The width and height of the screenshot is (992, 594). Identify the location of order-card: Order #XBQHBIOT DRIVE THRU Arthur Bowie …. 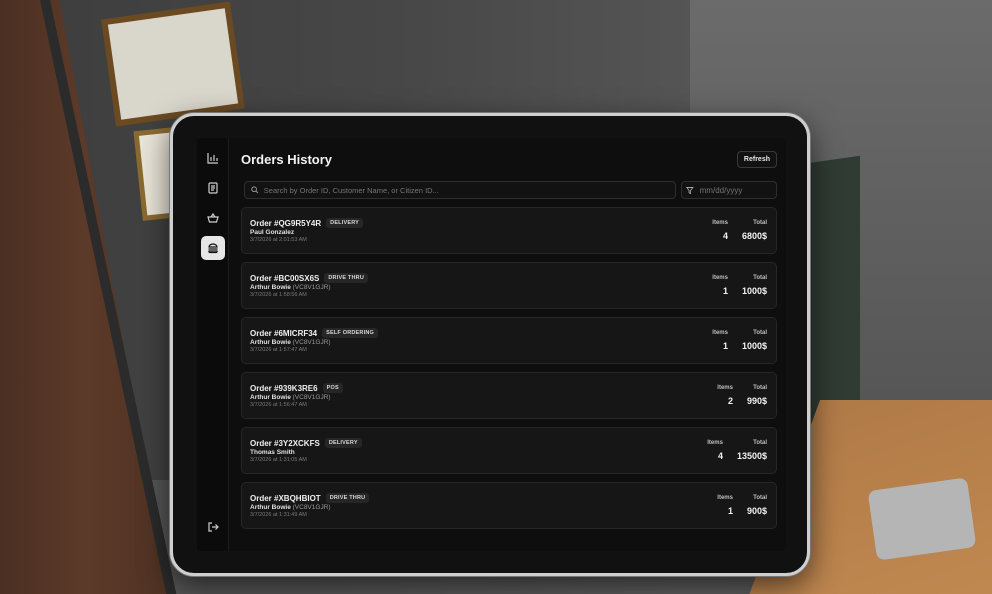
(509, 505).